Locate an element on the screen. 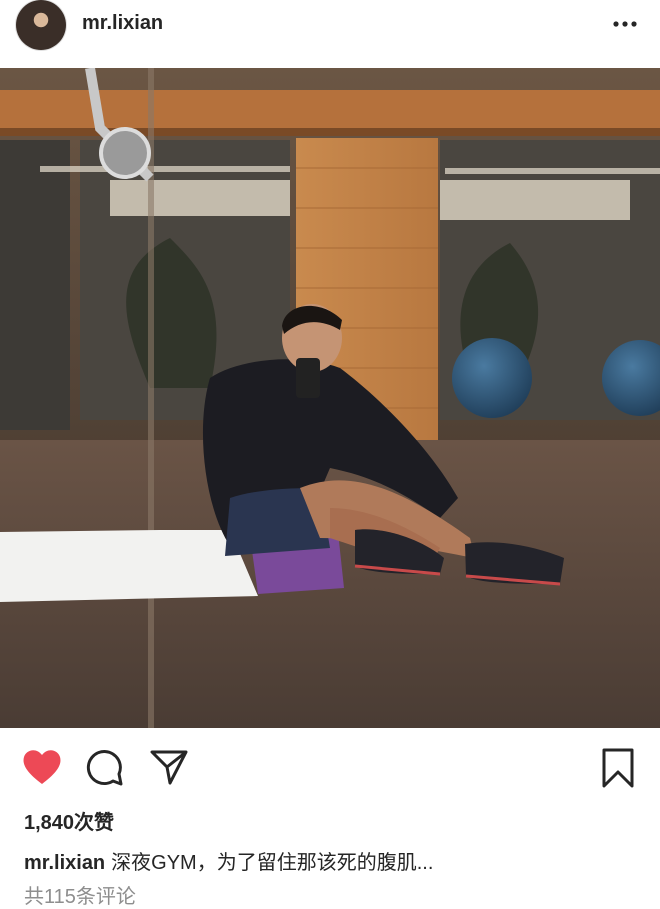 Image resolution: width=660 pixels, height=909 pixels. comment-button is located at coordinates (105, 769).